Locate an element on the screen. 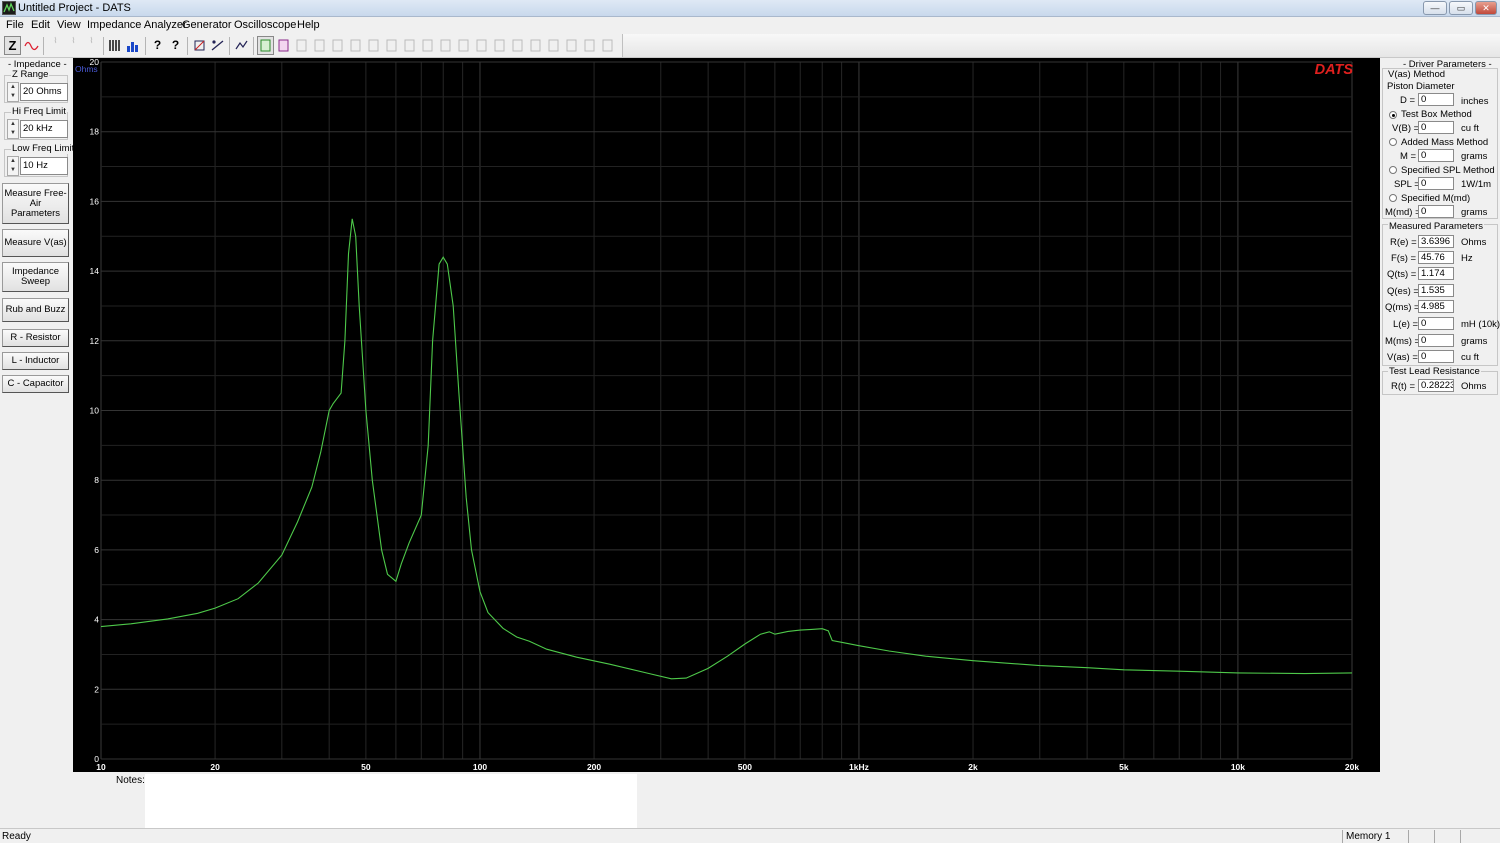 The image size is (1500, 843). rt-label: R(t) = is located at coordinates (1403, 386).